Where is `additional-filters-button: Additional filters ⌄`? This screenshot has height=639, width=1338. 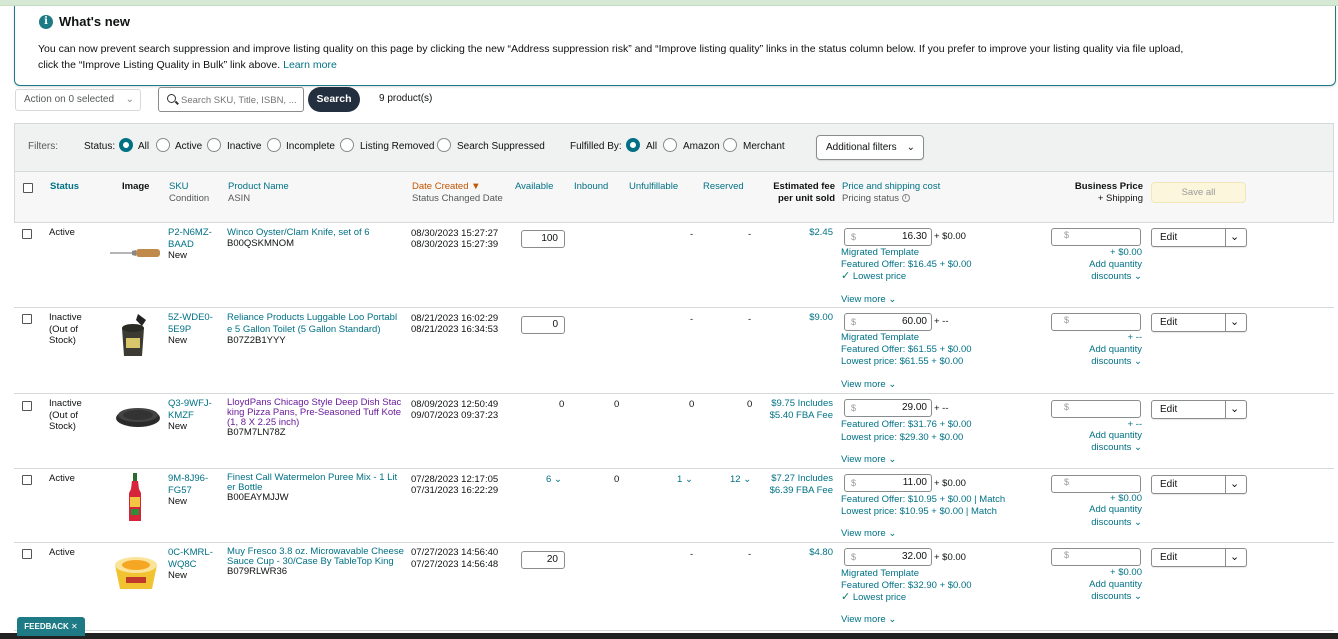
additional-filters-button: Additional filters ⌄ is located at coordinates (870, 147).